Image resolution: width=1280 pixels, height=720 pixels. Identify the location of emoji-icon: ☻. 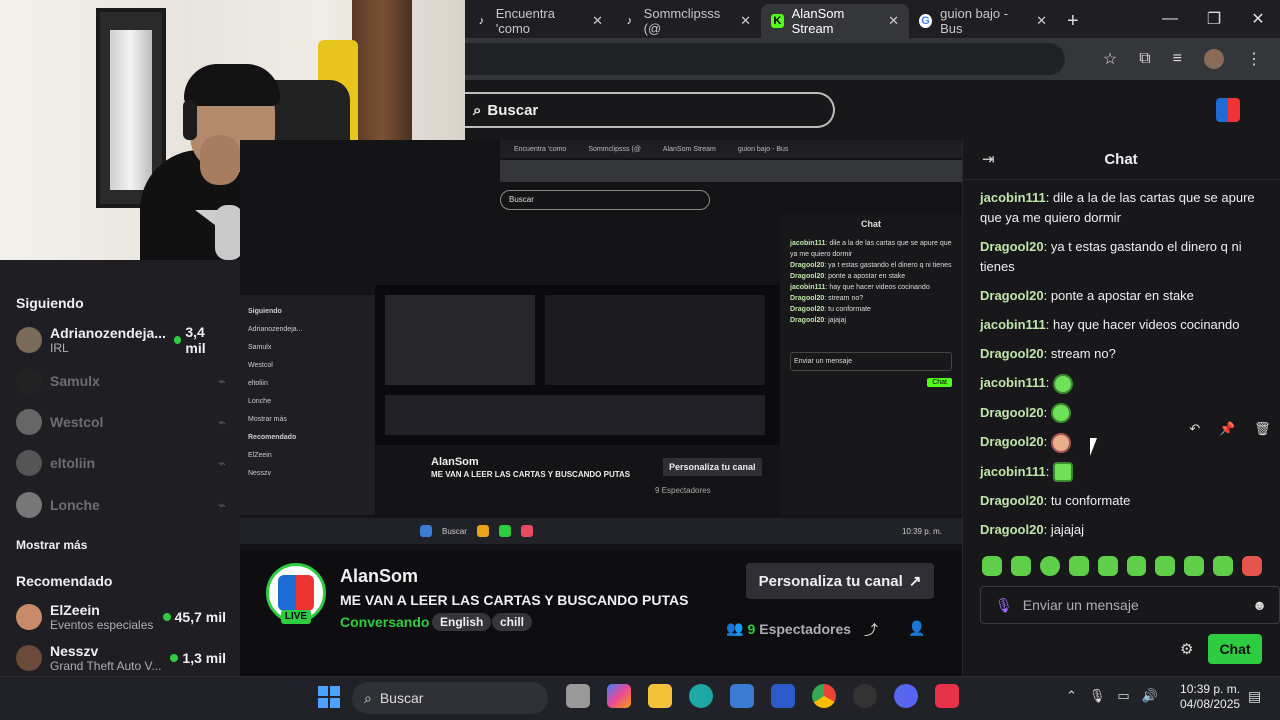
(1259, 605).